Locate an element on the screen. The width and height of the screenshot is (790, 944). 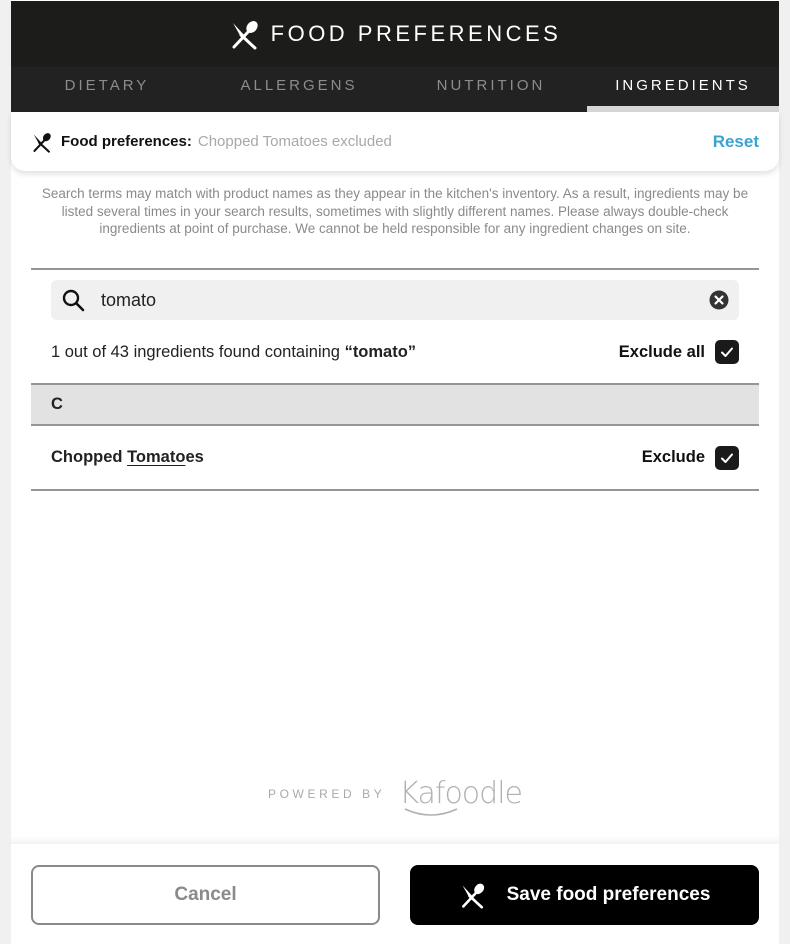
brand-name: Kafoodle is located at coordinates (461, 793).